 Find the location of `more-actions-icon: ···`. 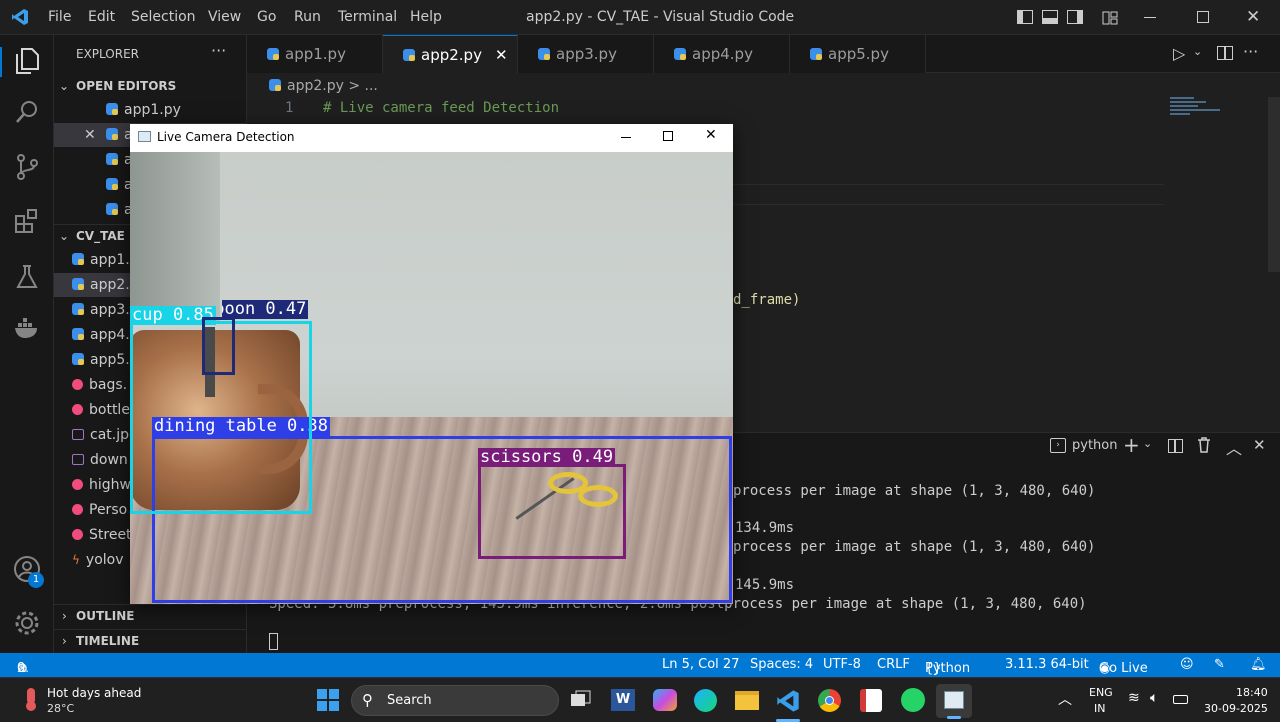

more-actions-icon: ··· is located at coordinates (1250, 51).